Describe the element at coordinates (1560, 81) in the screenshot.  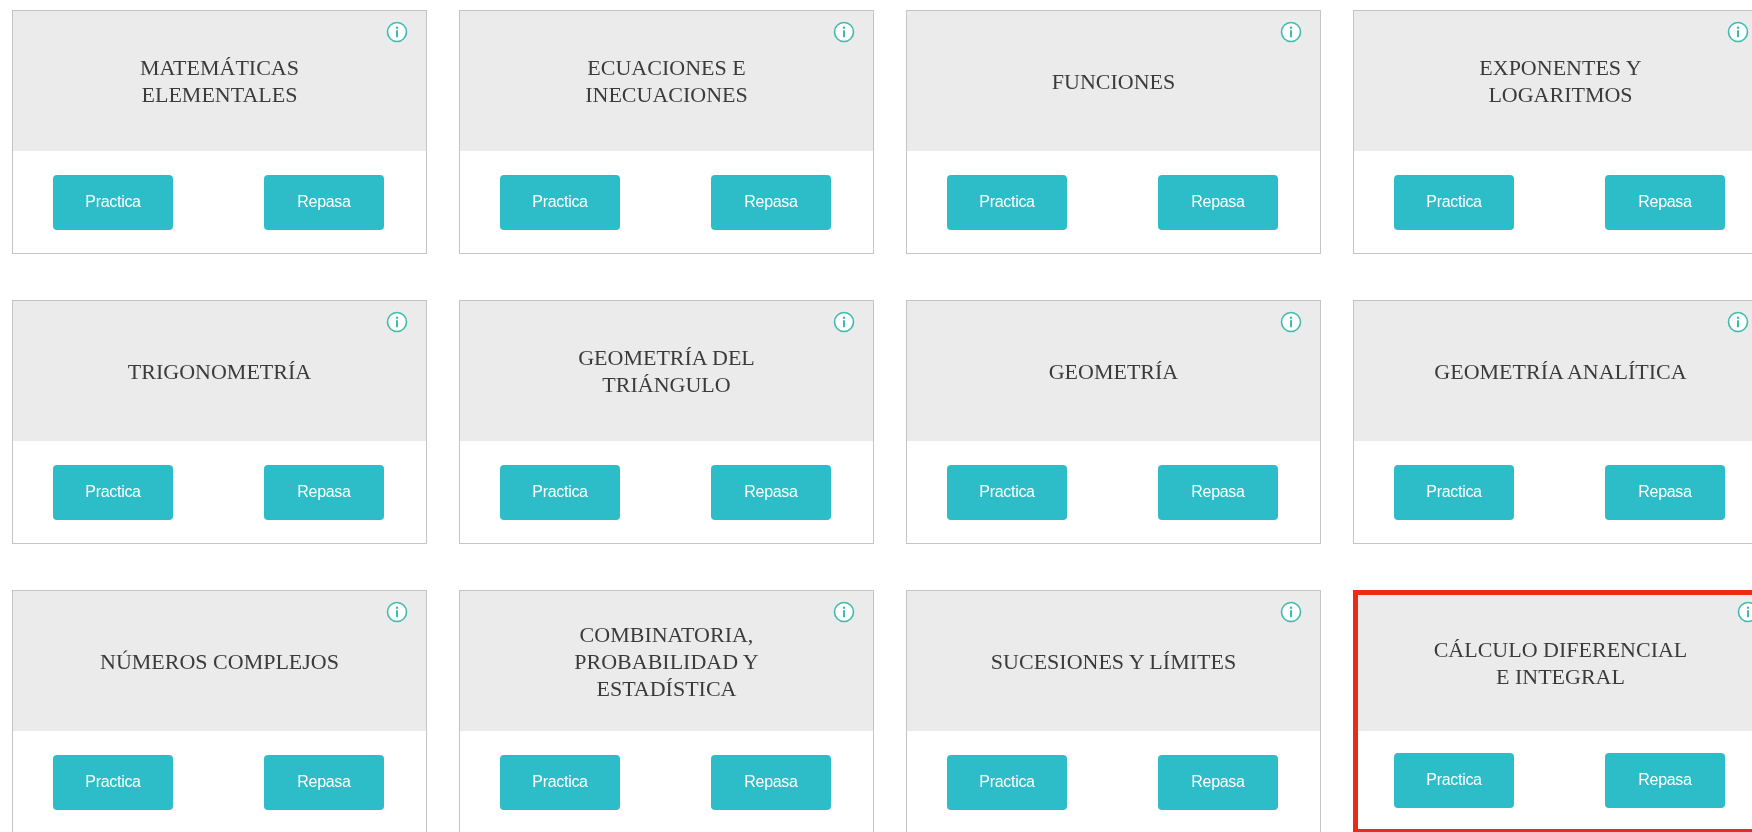
I see `topic-title: EXPONENTES Y LOGARITMOS` at that location.